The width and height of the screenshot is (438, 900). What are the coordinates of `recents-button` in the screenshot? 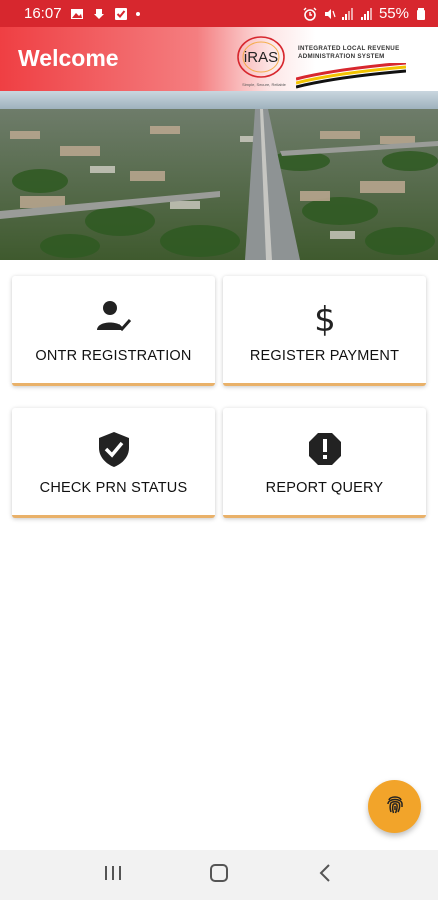 It's located at (113, 875).